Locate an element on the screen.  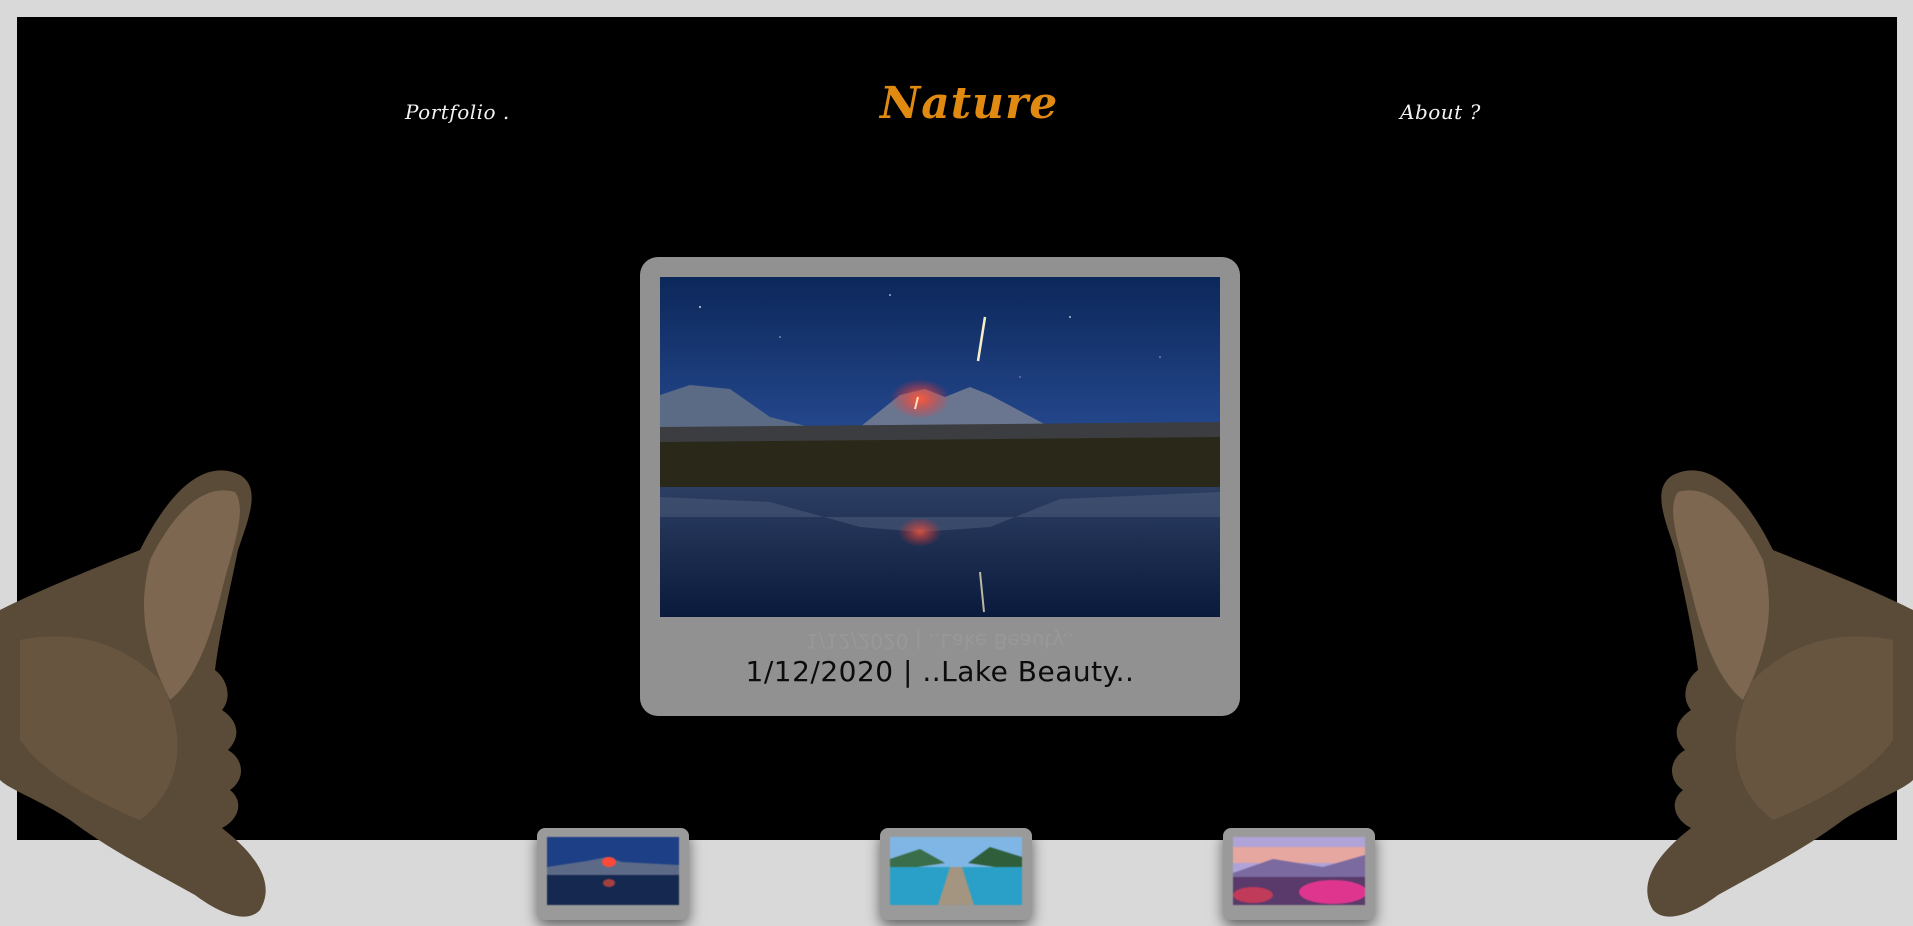
thumbnail-volcano-lake is located at coordinates (613, 874).